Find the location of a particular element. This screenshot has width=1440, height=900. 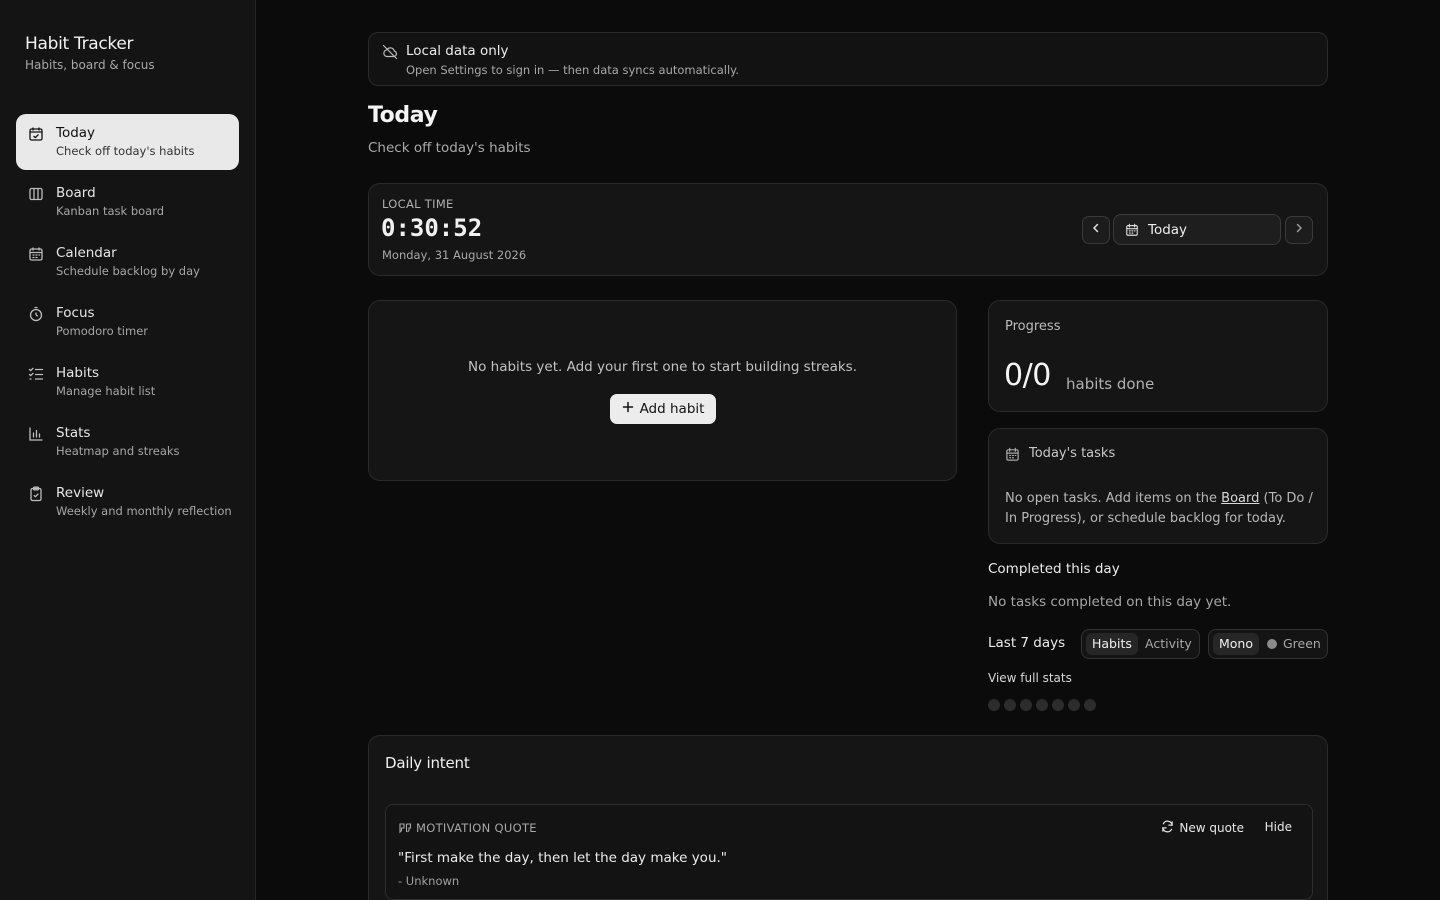

sidebar-item-description: Check off today's habits is located at coordinates (125, 151).